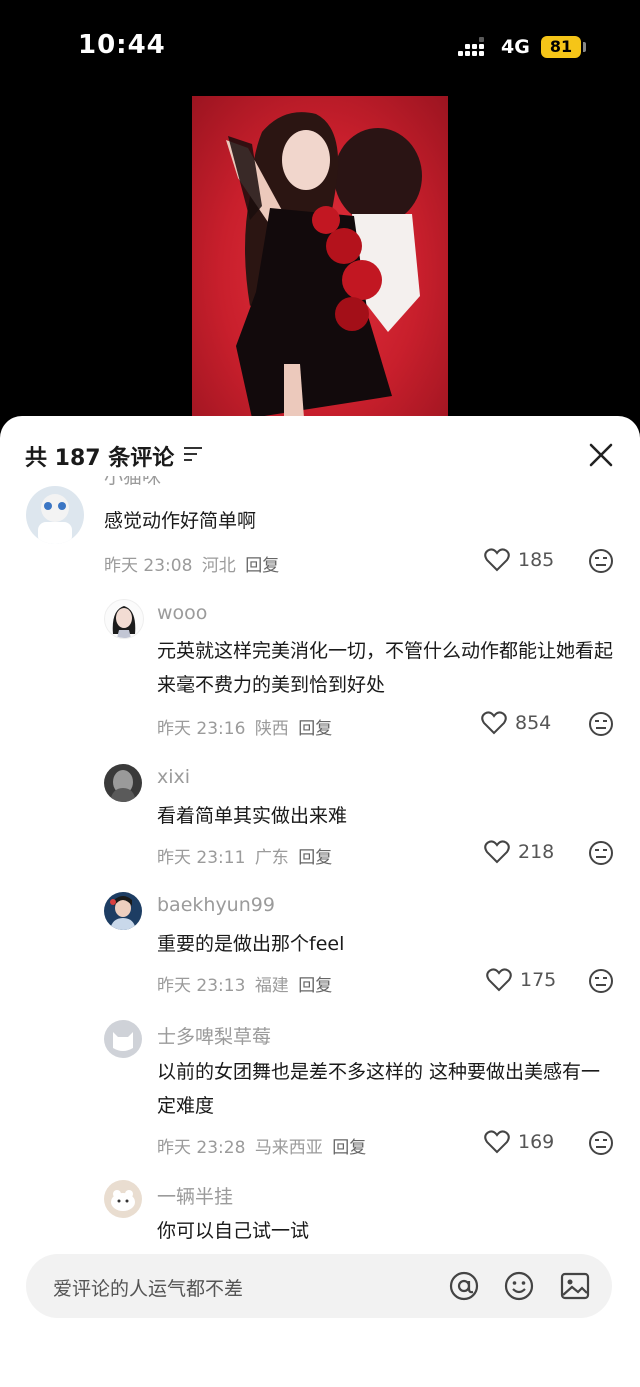  Describe the element at coordinates (214, 1035) in the screenshot. I see `comment-author: 士多啤梨草莓` at that location.